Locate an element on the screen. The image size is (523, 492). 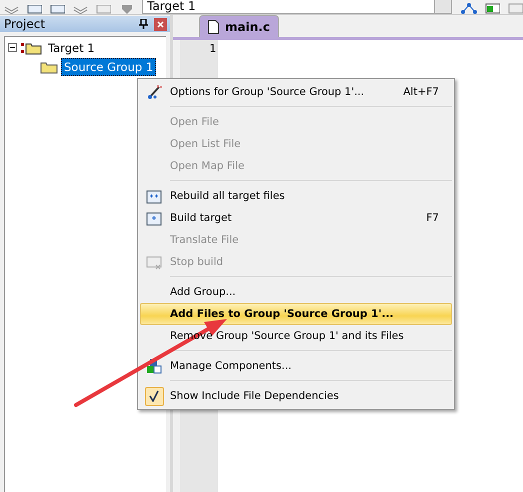
pin-icon is located at coordinates (143, 24).